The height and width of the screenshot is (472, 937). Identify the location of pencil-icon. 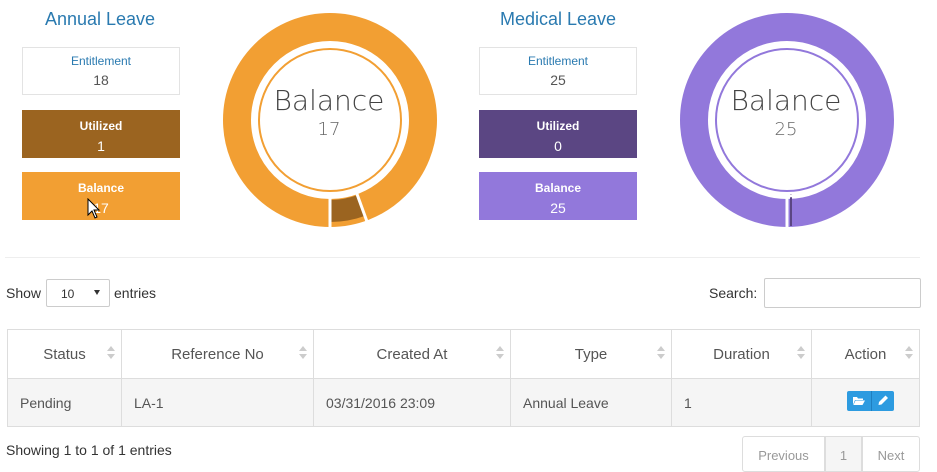
(883, 400).